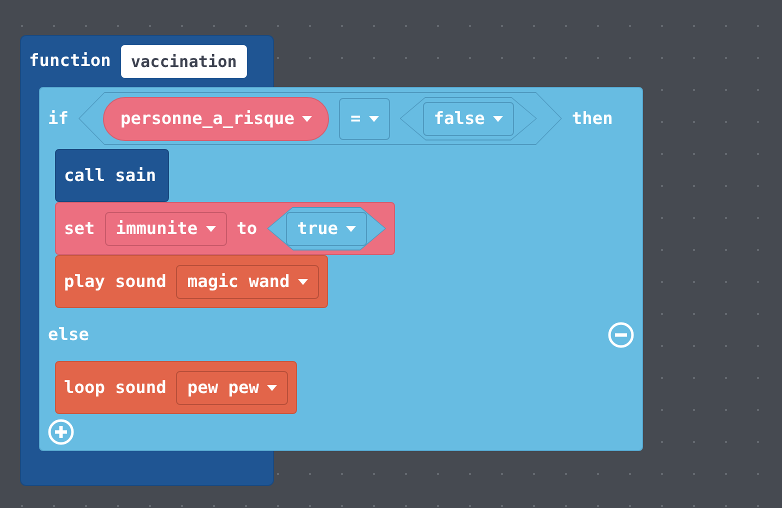 Image resolution: width=782 pixels, height=508 pixels. What do you see at coordinates (58, 118) in the screenshot?
I see `if-keyword: if` at bounding box center [58, 118].